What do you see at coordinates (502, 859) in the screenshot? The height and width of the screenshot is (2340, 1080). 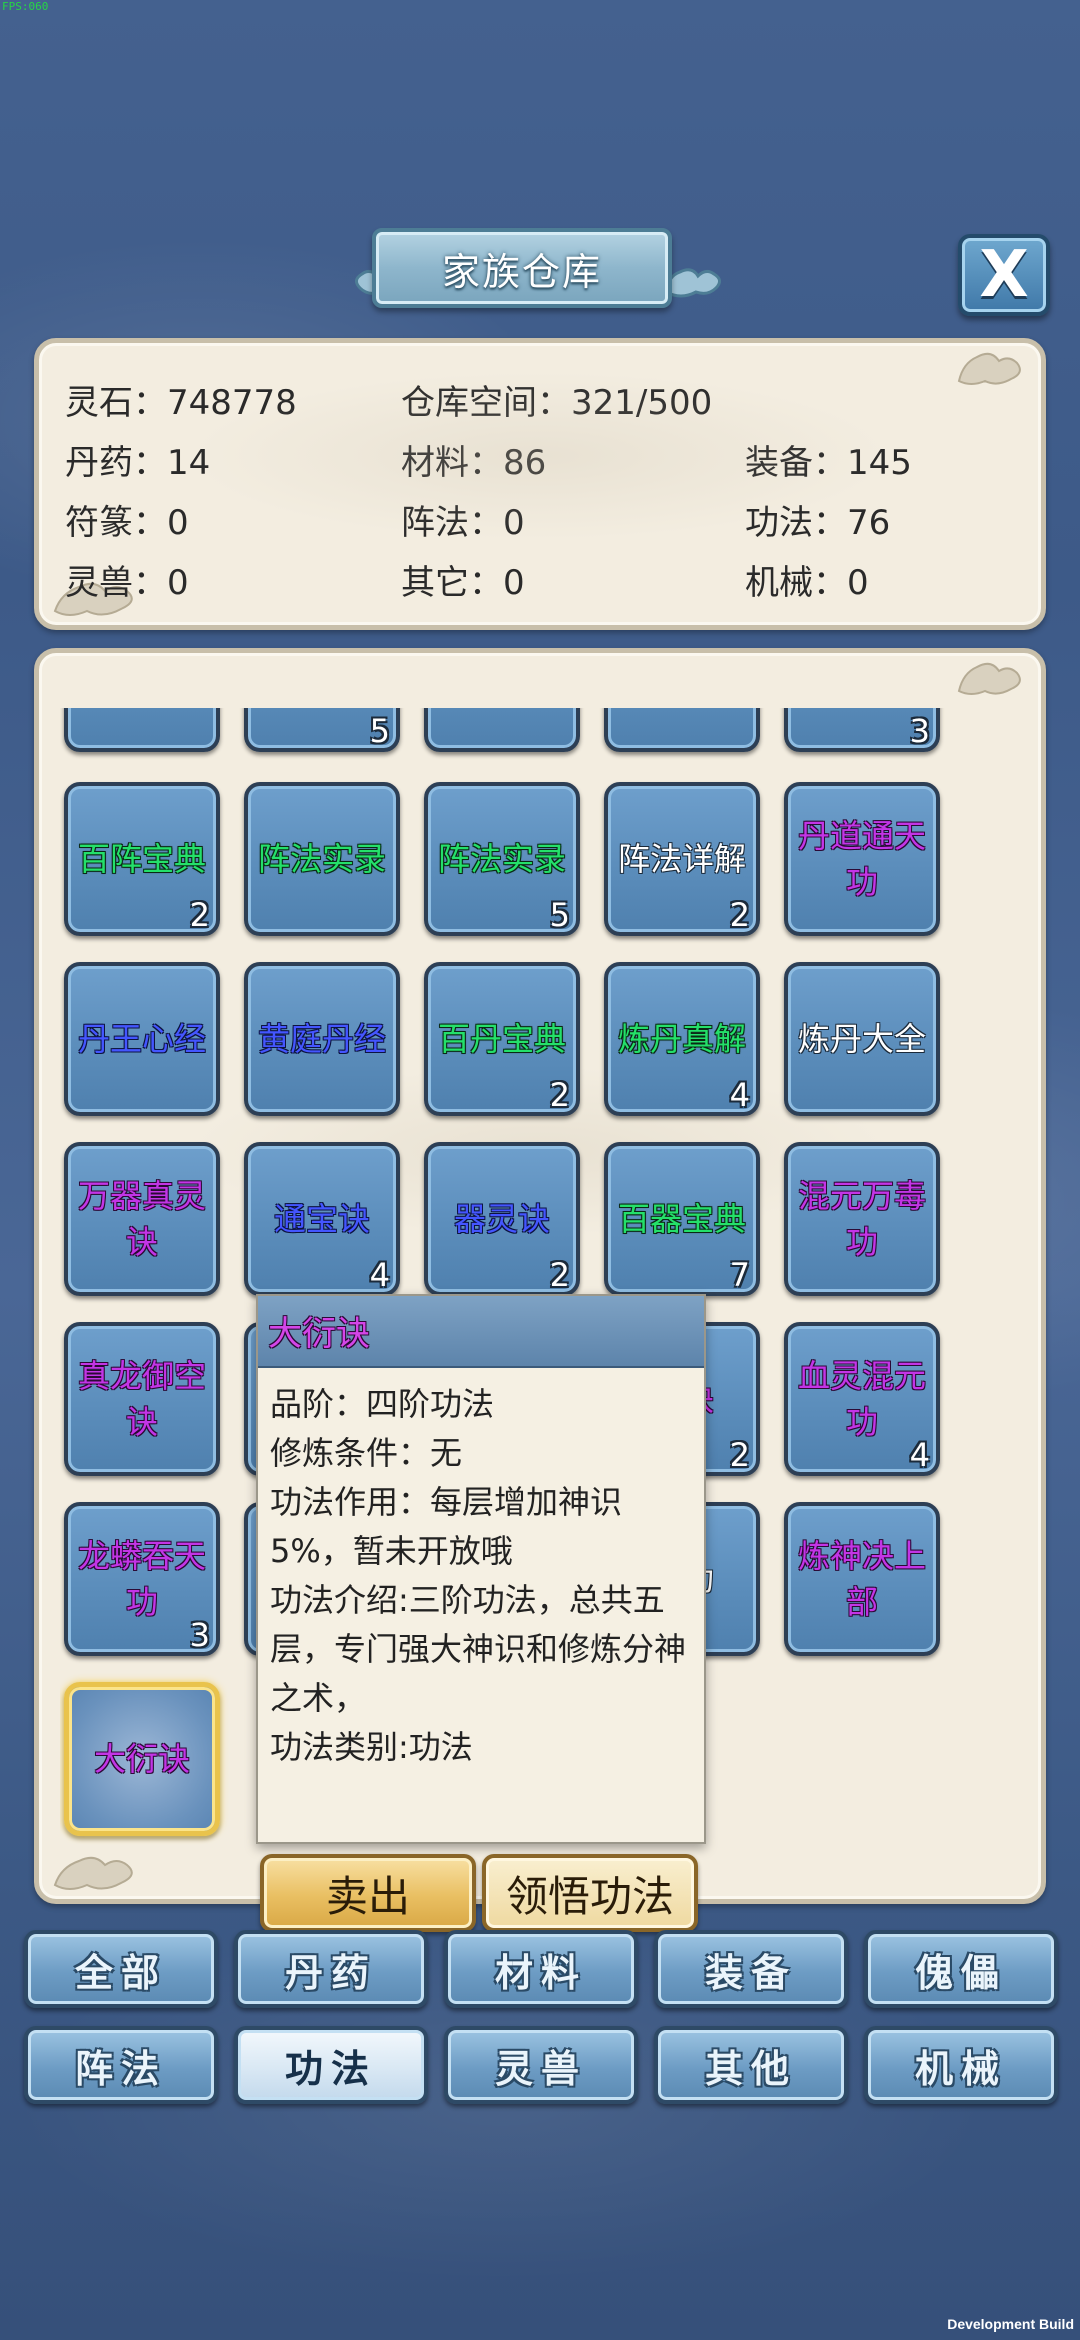 I see `inventory-slot: 阵法实录 5` at bounding box center [502, 859].